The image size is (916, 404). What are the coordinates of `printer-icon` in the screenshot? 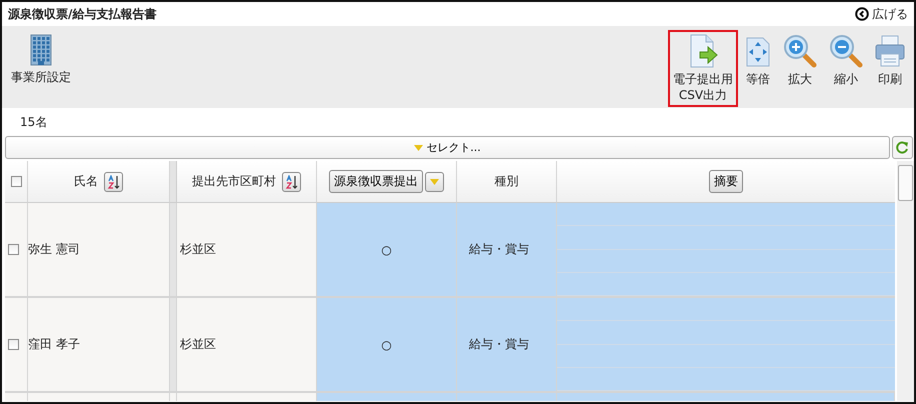 It's located at (890, 51).